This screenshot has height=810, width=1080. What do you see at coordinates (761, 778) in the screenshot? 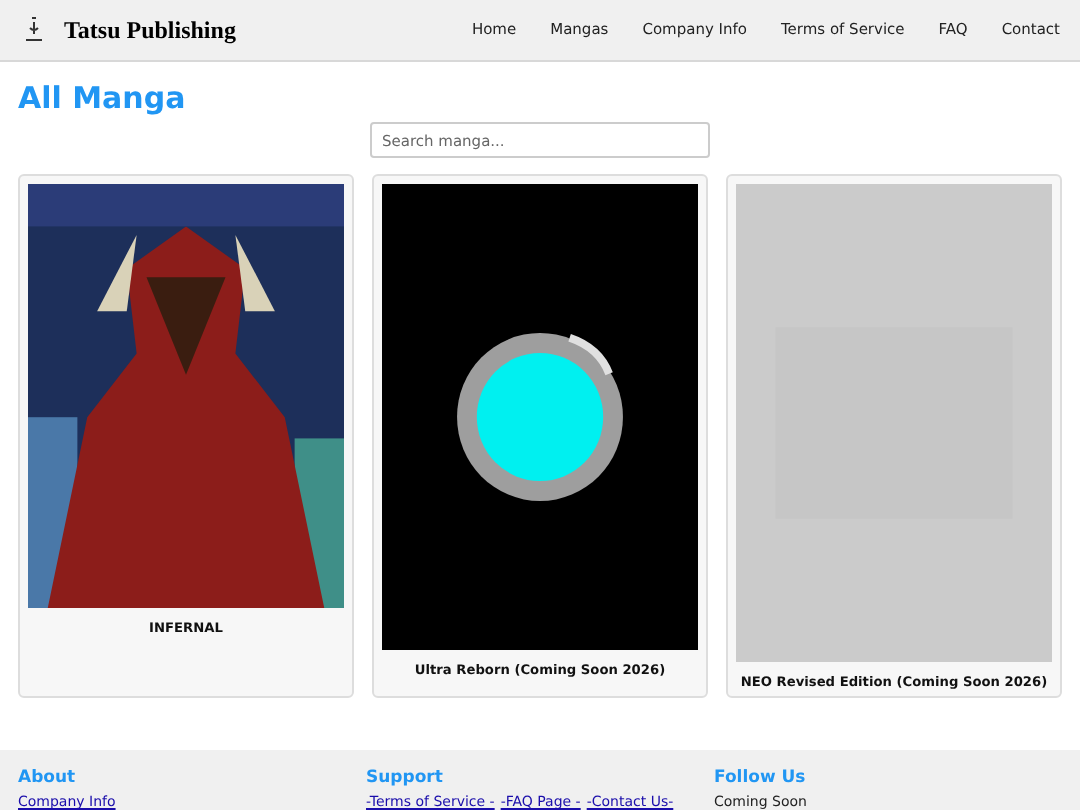
I see `footer-heading: Follow Us` at bounding box center [761, 778].